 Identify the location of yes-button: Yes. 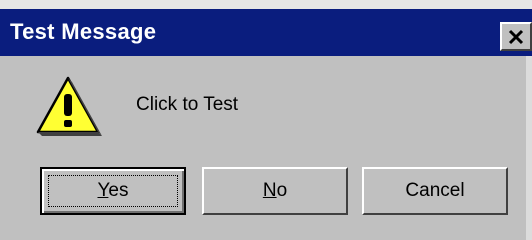
(113, 191).